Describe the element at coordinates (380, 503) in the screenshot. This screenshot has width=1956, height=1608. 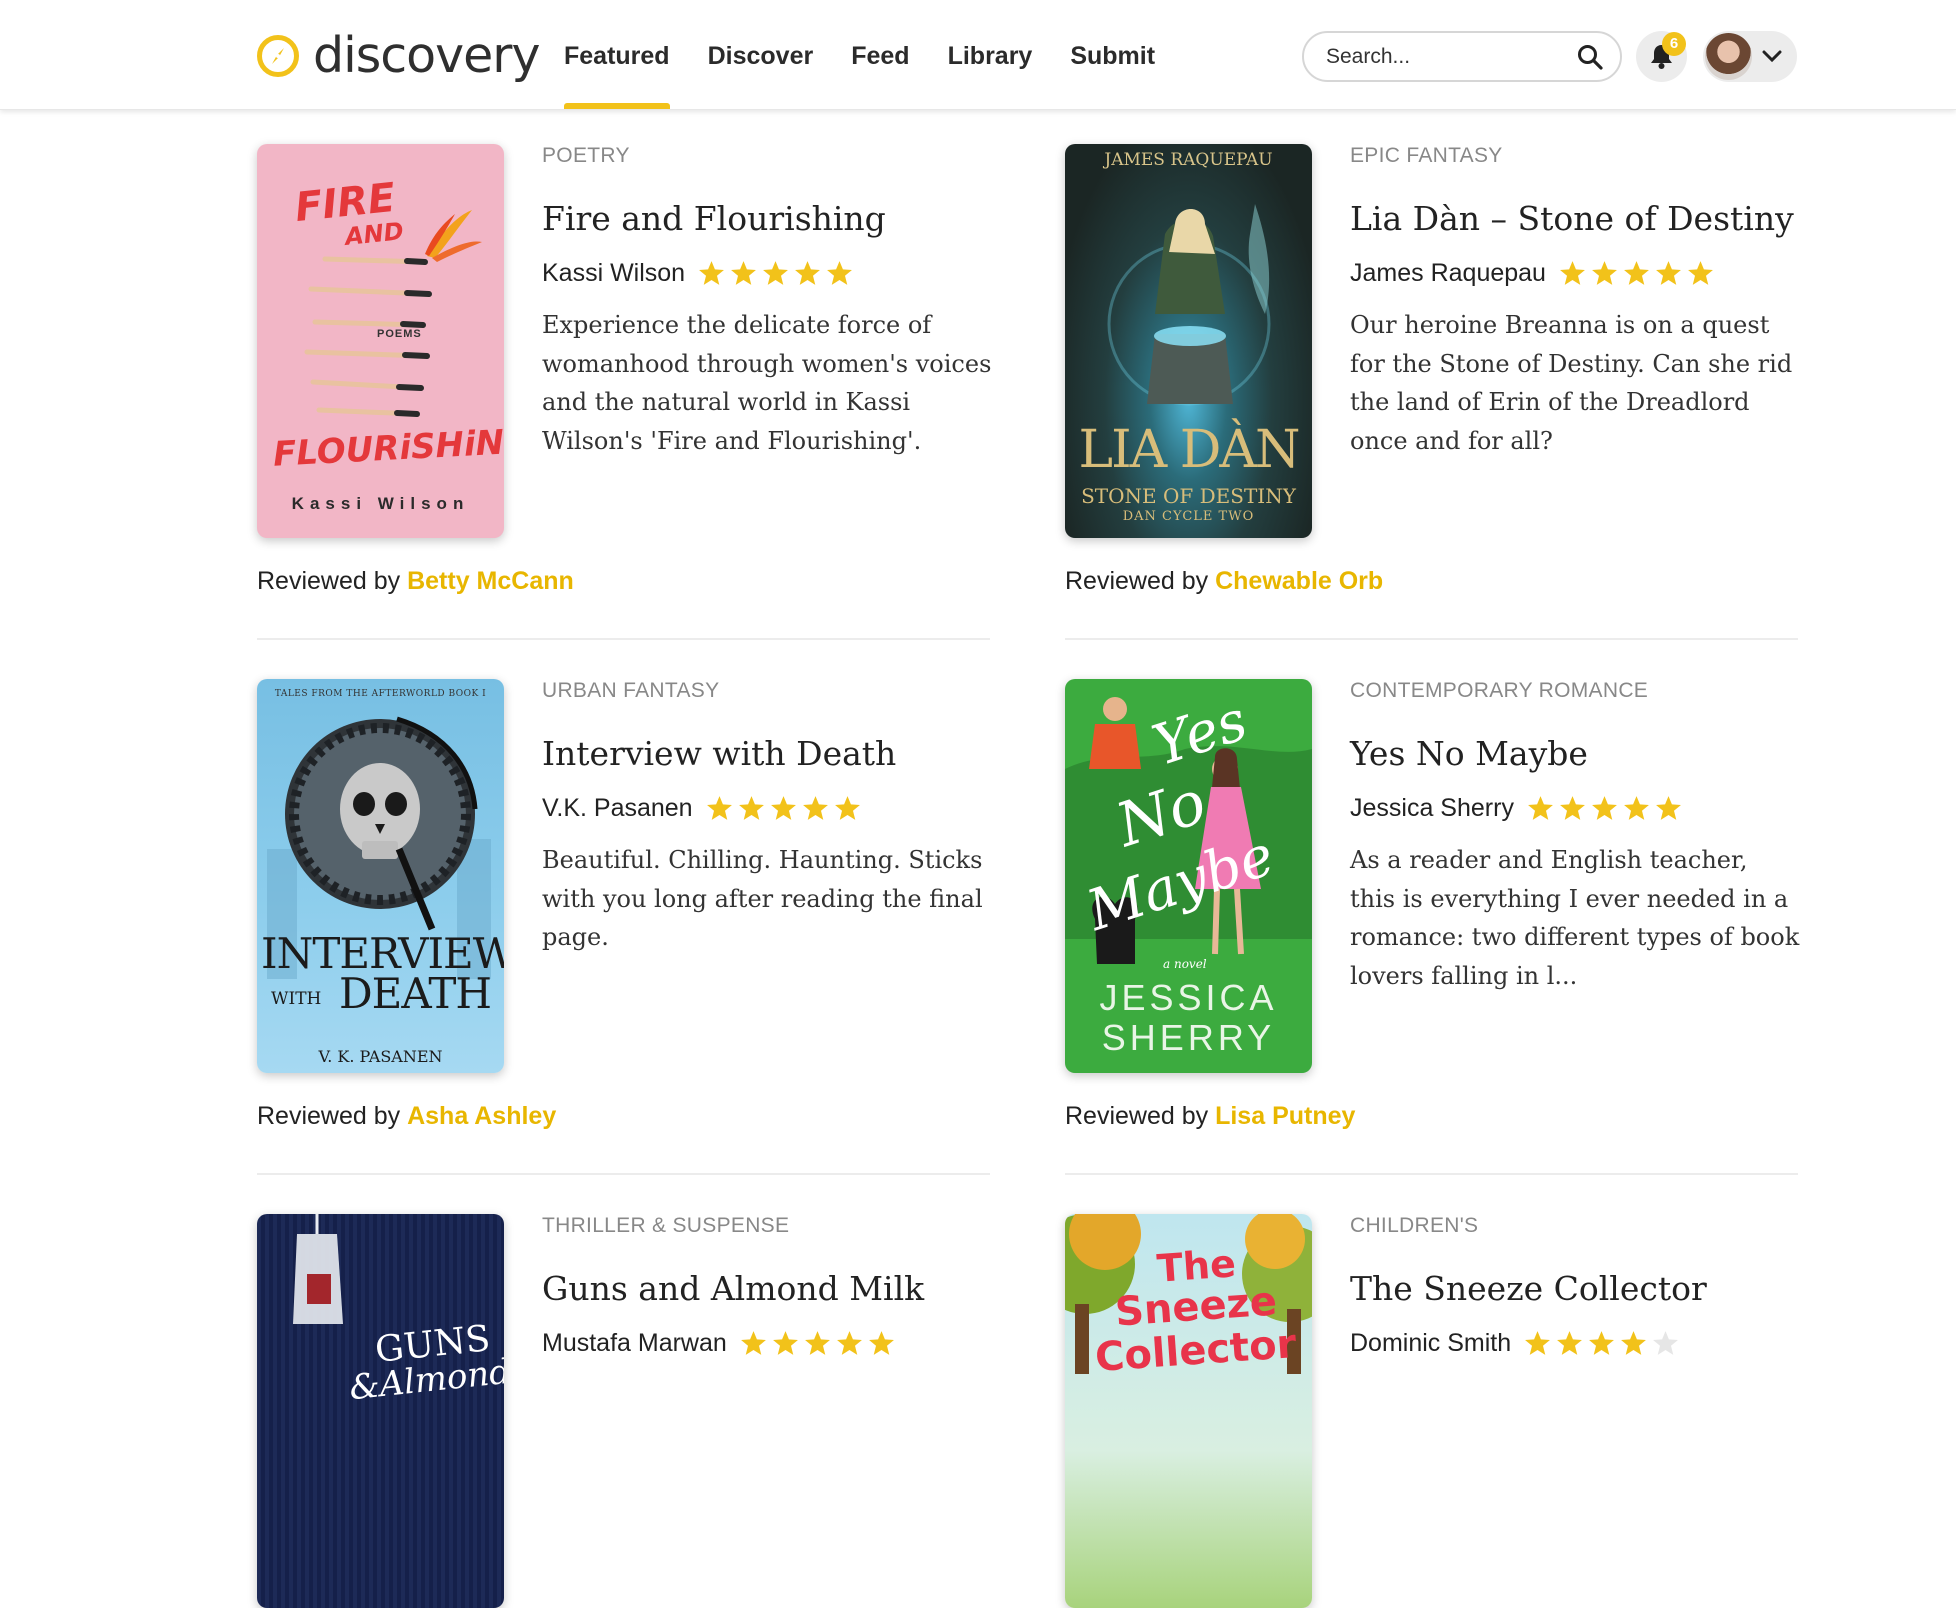
I see `cover-author: Kassi Wilson` at that location.